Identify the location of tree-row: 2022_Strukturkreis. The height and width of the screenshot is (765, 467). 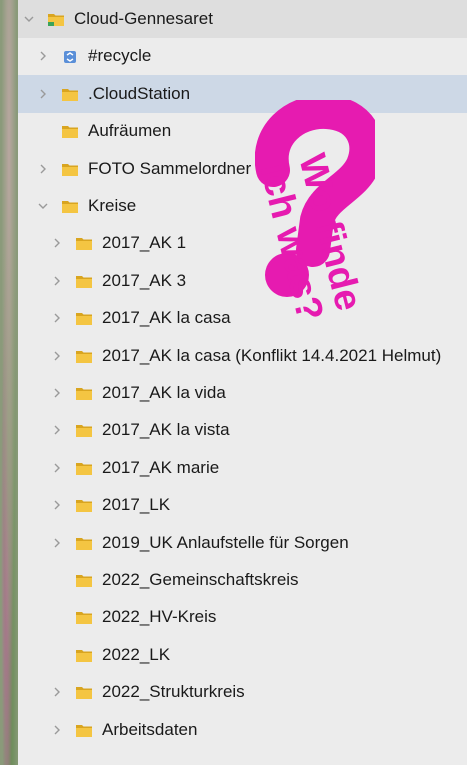
(242, 692).